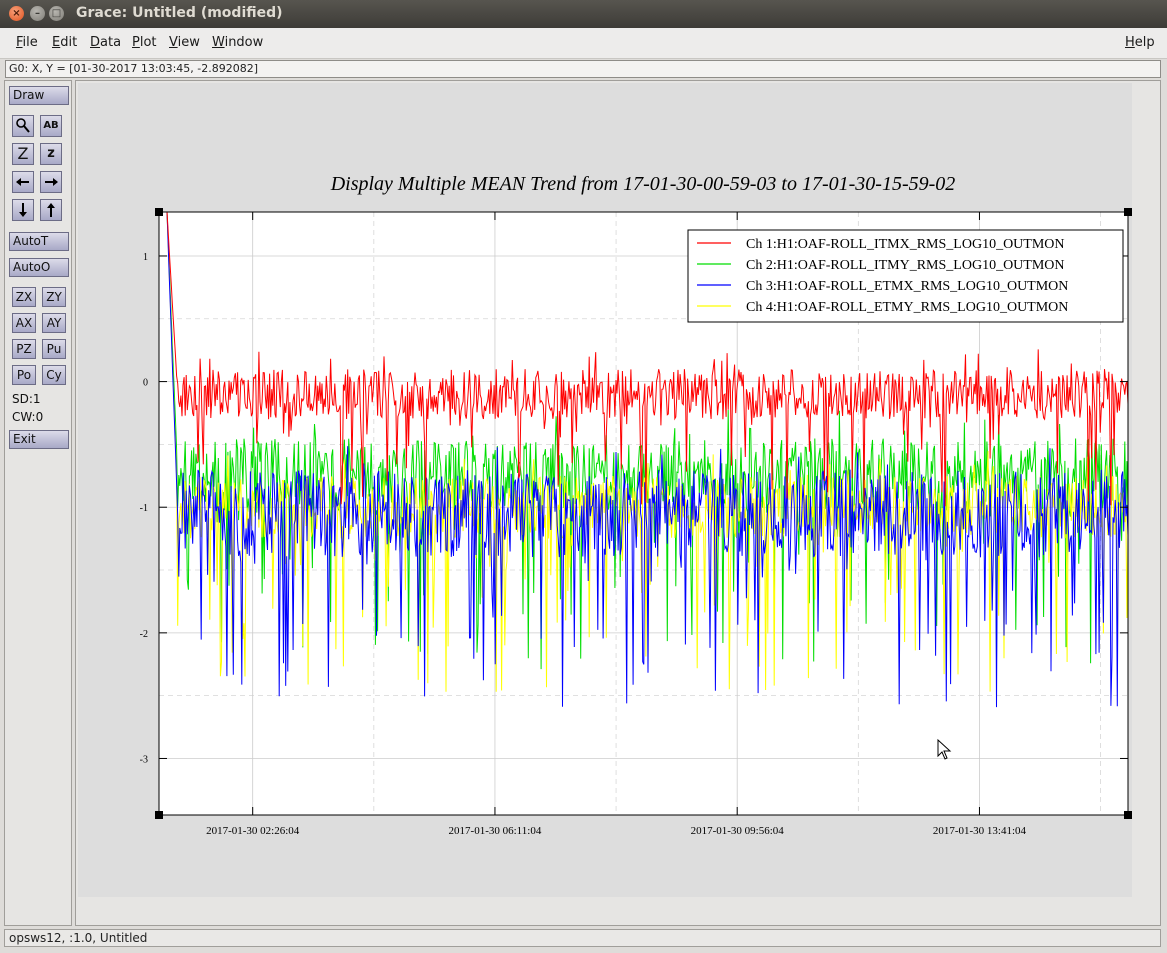 The height and width of the screenshot is (953, 1167). I want to click on status-bar: opsws12, :1.0, Untitled, so click(582, 938).